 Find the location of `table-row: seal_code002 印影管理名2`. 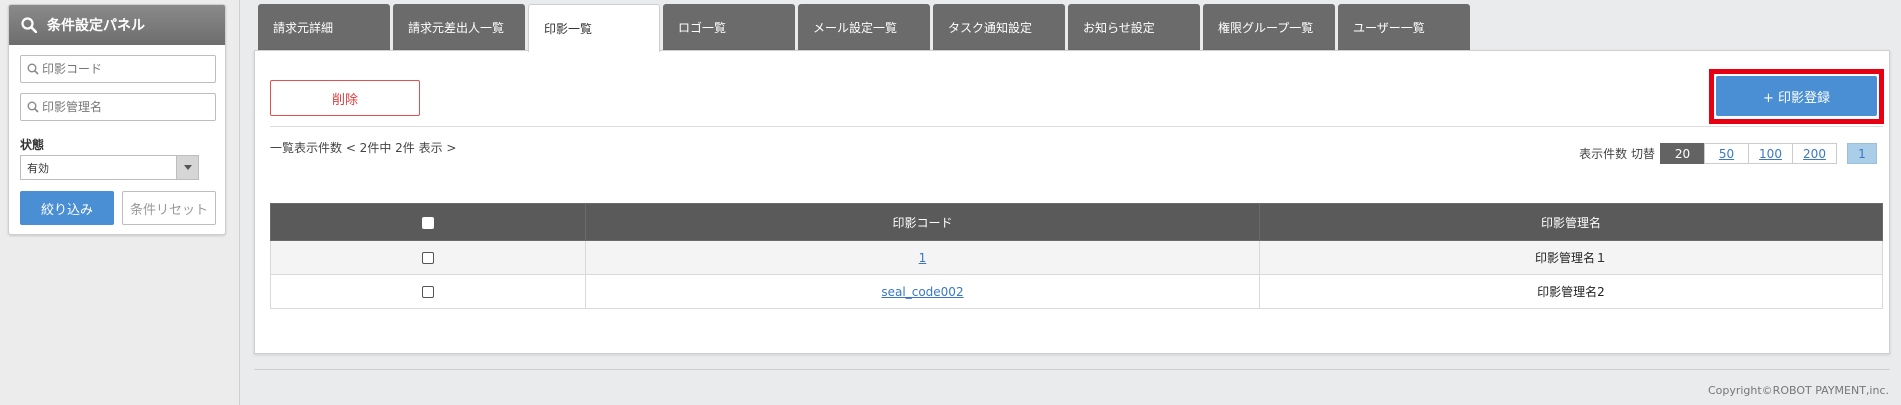

table-row: seal_code002 印影管理名2 is located at coordinates (1076, 291).